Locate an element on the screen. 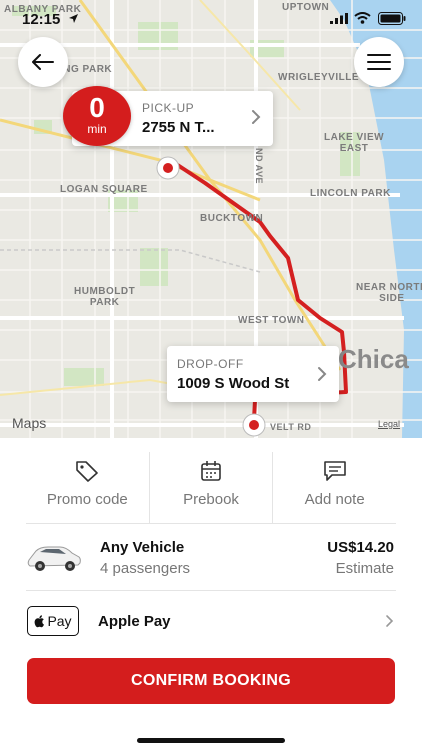 The width and height of the screenshot is (422, 750). payment-method-name: Apple Pay is located at coordinates (134, 621).